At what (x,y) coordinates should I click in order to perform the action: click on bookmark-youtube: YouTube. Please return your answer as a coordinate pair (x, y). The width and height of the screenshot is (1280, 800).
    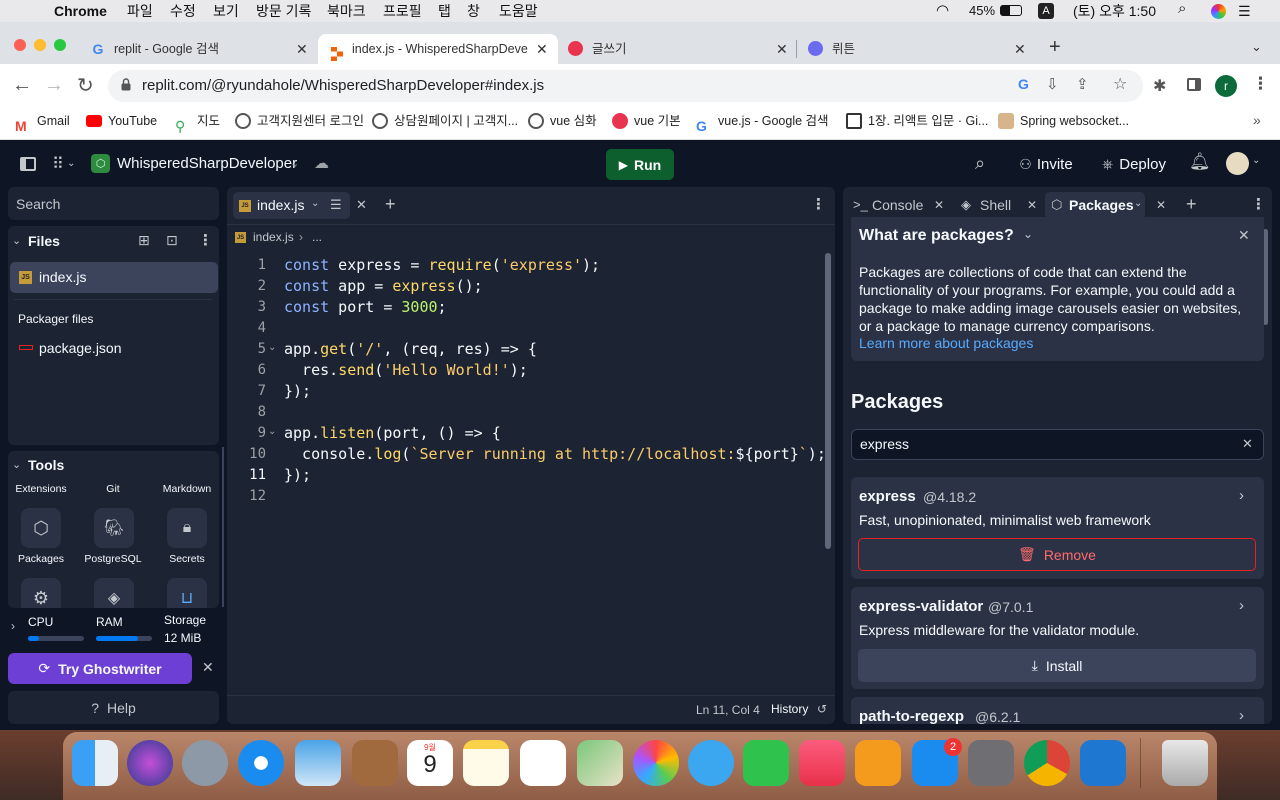
    Looking at the image, I should click on (121, 121).